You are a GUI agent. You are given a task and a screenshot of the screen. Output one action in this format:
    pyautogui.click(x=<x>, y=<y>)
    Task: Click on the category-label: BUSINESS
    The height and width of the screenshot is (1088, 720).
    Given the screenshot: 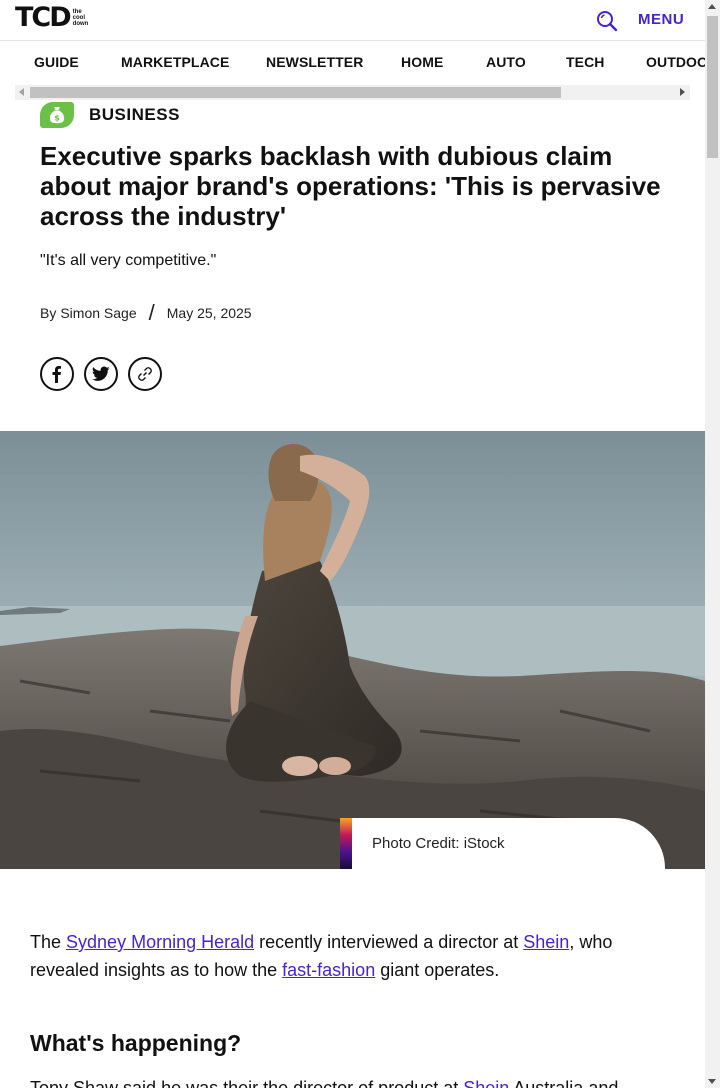 What is the action you would take?
    pyautogui.click(x=134, y=114)
    